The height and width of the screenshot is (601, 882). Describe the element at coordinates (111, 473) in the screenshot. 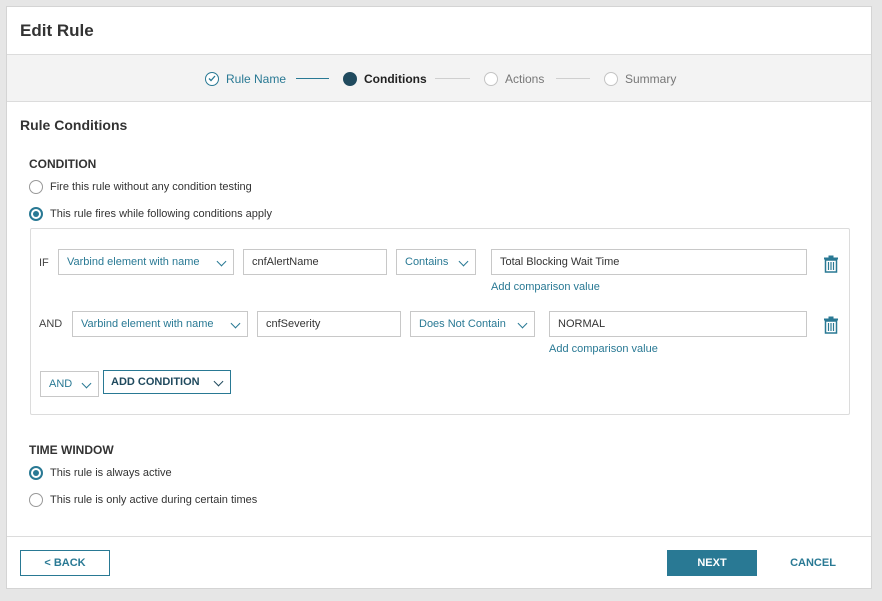

I see `radio-label: This rule is always active` at that location.